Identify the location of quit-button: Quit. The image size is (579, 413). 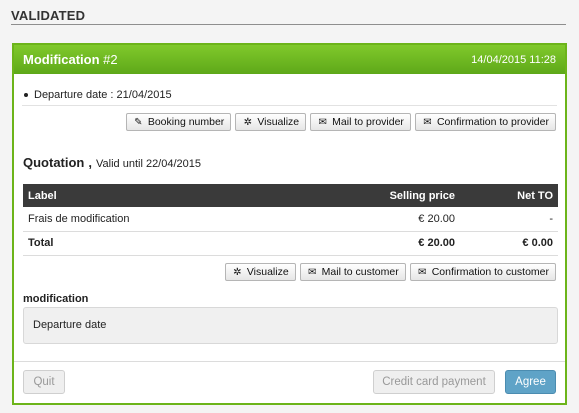
(44, 382).